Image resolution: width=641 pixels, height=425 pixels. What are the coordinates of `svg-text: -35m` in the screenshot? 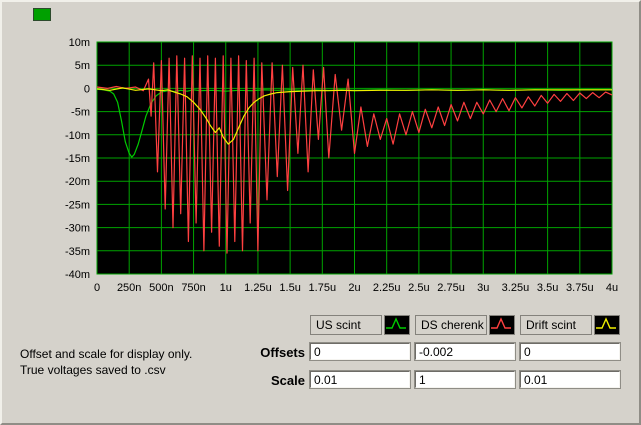 It's located at (77, 252).